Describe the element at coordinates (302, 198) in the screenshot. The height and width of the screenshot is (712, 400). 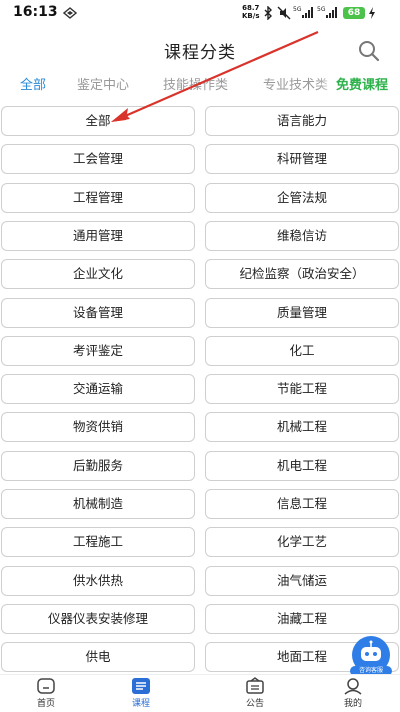
I see `category-button: 企管法规` at that location.